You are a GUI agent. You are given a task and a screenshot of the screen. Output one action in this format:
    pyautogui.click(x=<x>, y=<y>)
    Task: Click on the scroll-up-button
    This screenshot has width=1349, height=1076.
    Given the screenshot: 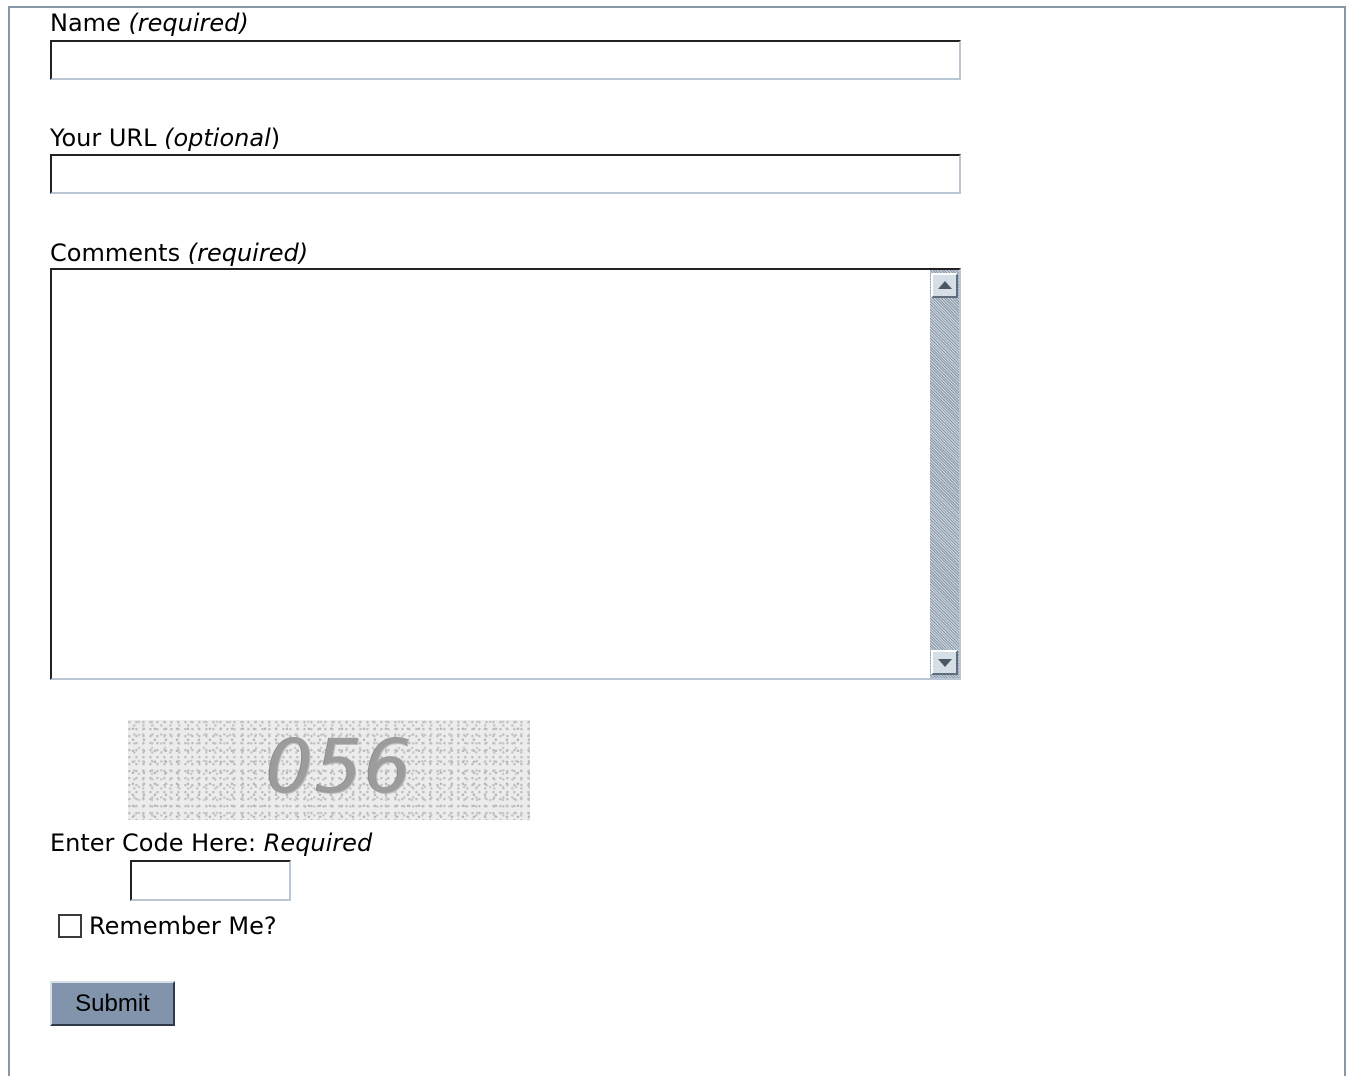 What is the action you would take?
    pyautogui.click(x=944, y=285)
    